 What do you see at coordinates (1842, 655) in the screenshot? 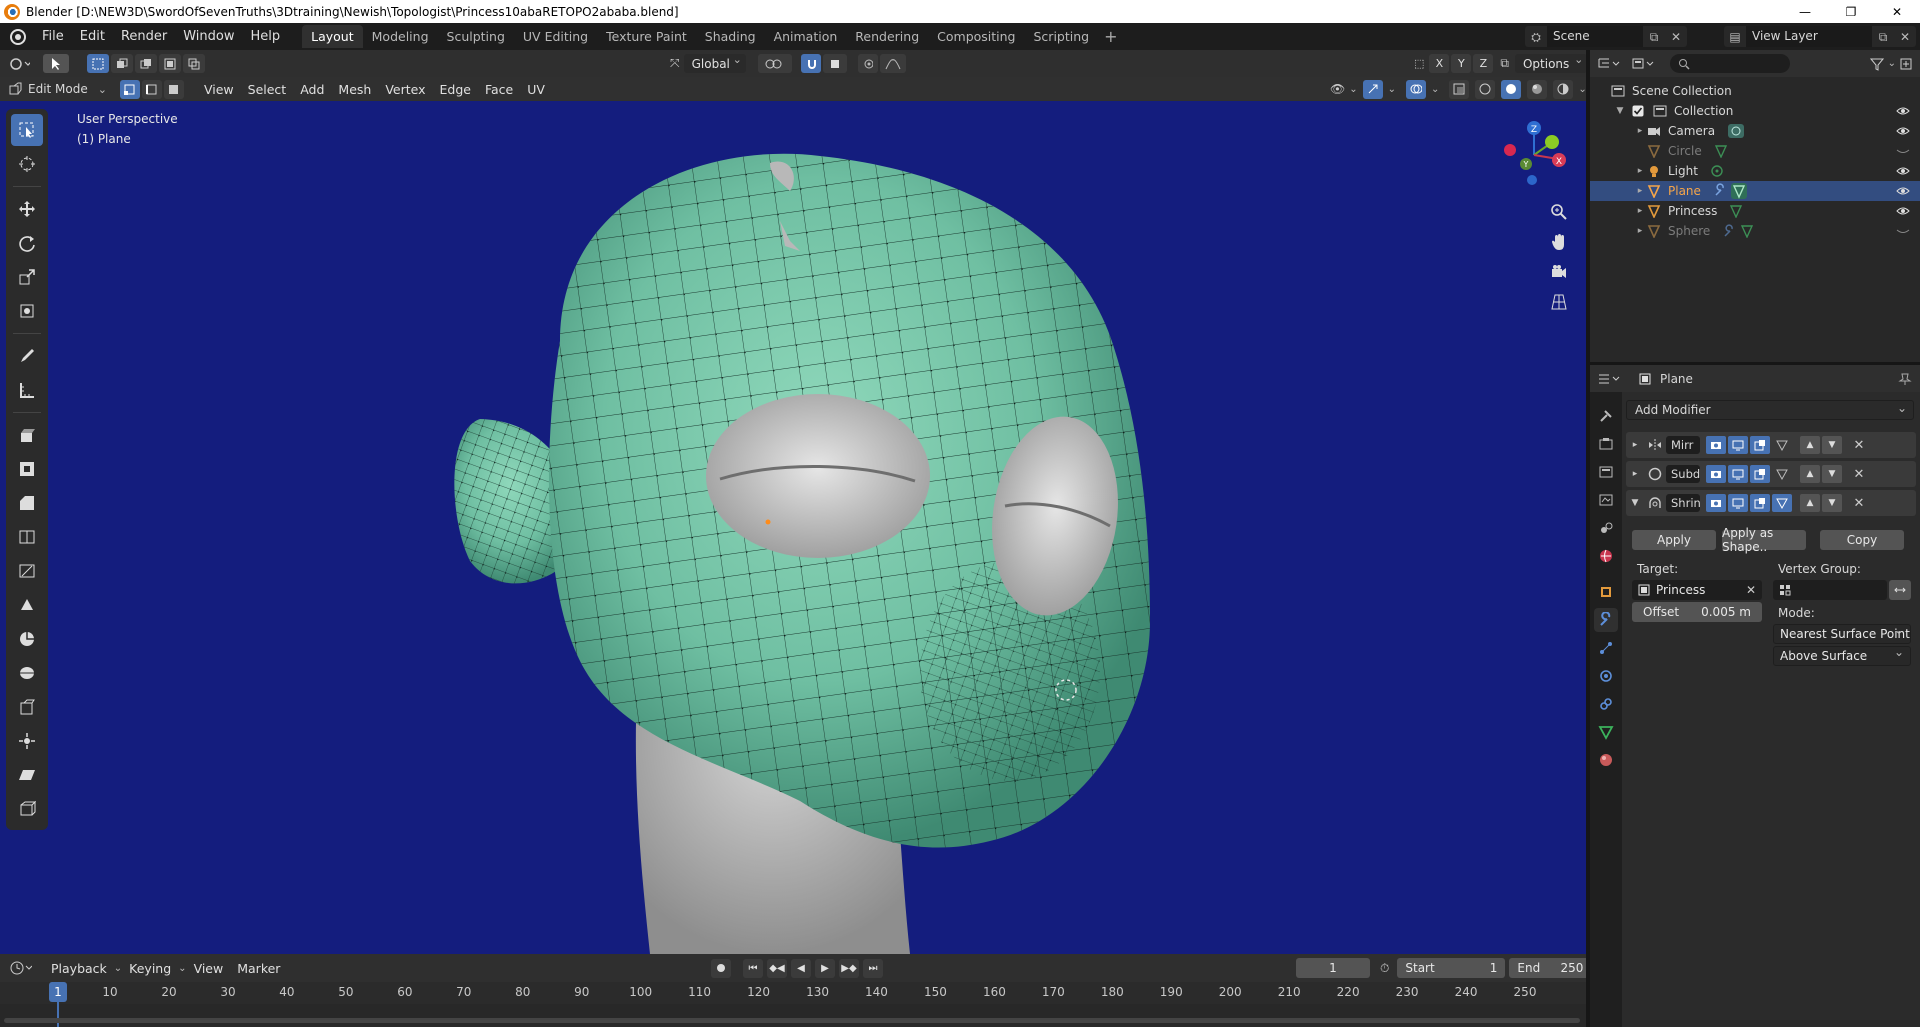
I see `snap-mode-dropdown: Above Surface` at bounding box center [1842, 655].